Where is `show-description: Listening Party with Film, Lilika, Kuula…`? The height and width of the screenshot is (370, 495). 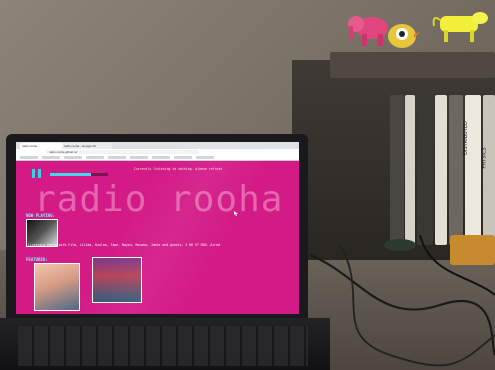 show-description: Listening Party with Film, Lilika, Kuula… is located at coordinates (124, 245).